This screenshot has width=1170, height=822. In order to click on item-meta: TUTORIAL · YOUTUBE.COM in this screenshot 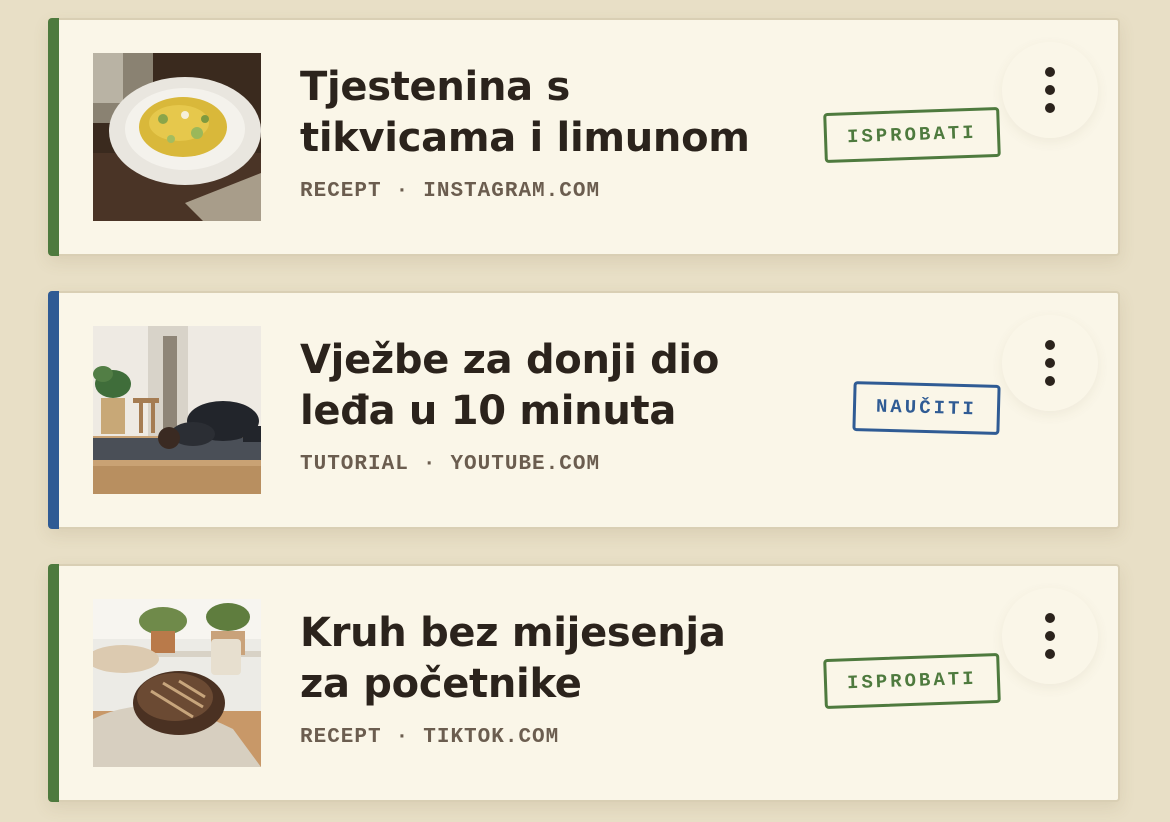, I will do `click(450, 464)`.